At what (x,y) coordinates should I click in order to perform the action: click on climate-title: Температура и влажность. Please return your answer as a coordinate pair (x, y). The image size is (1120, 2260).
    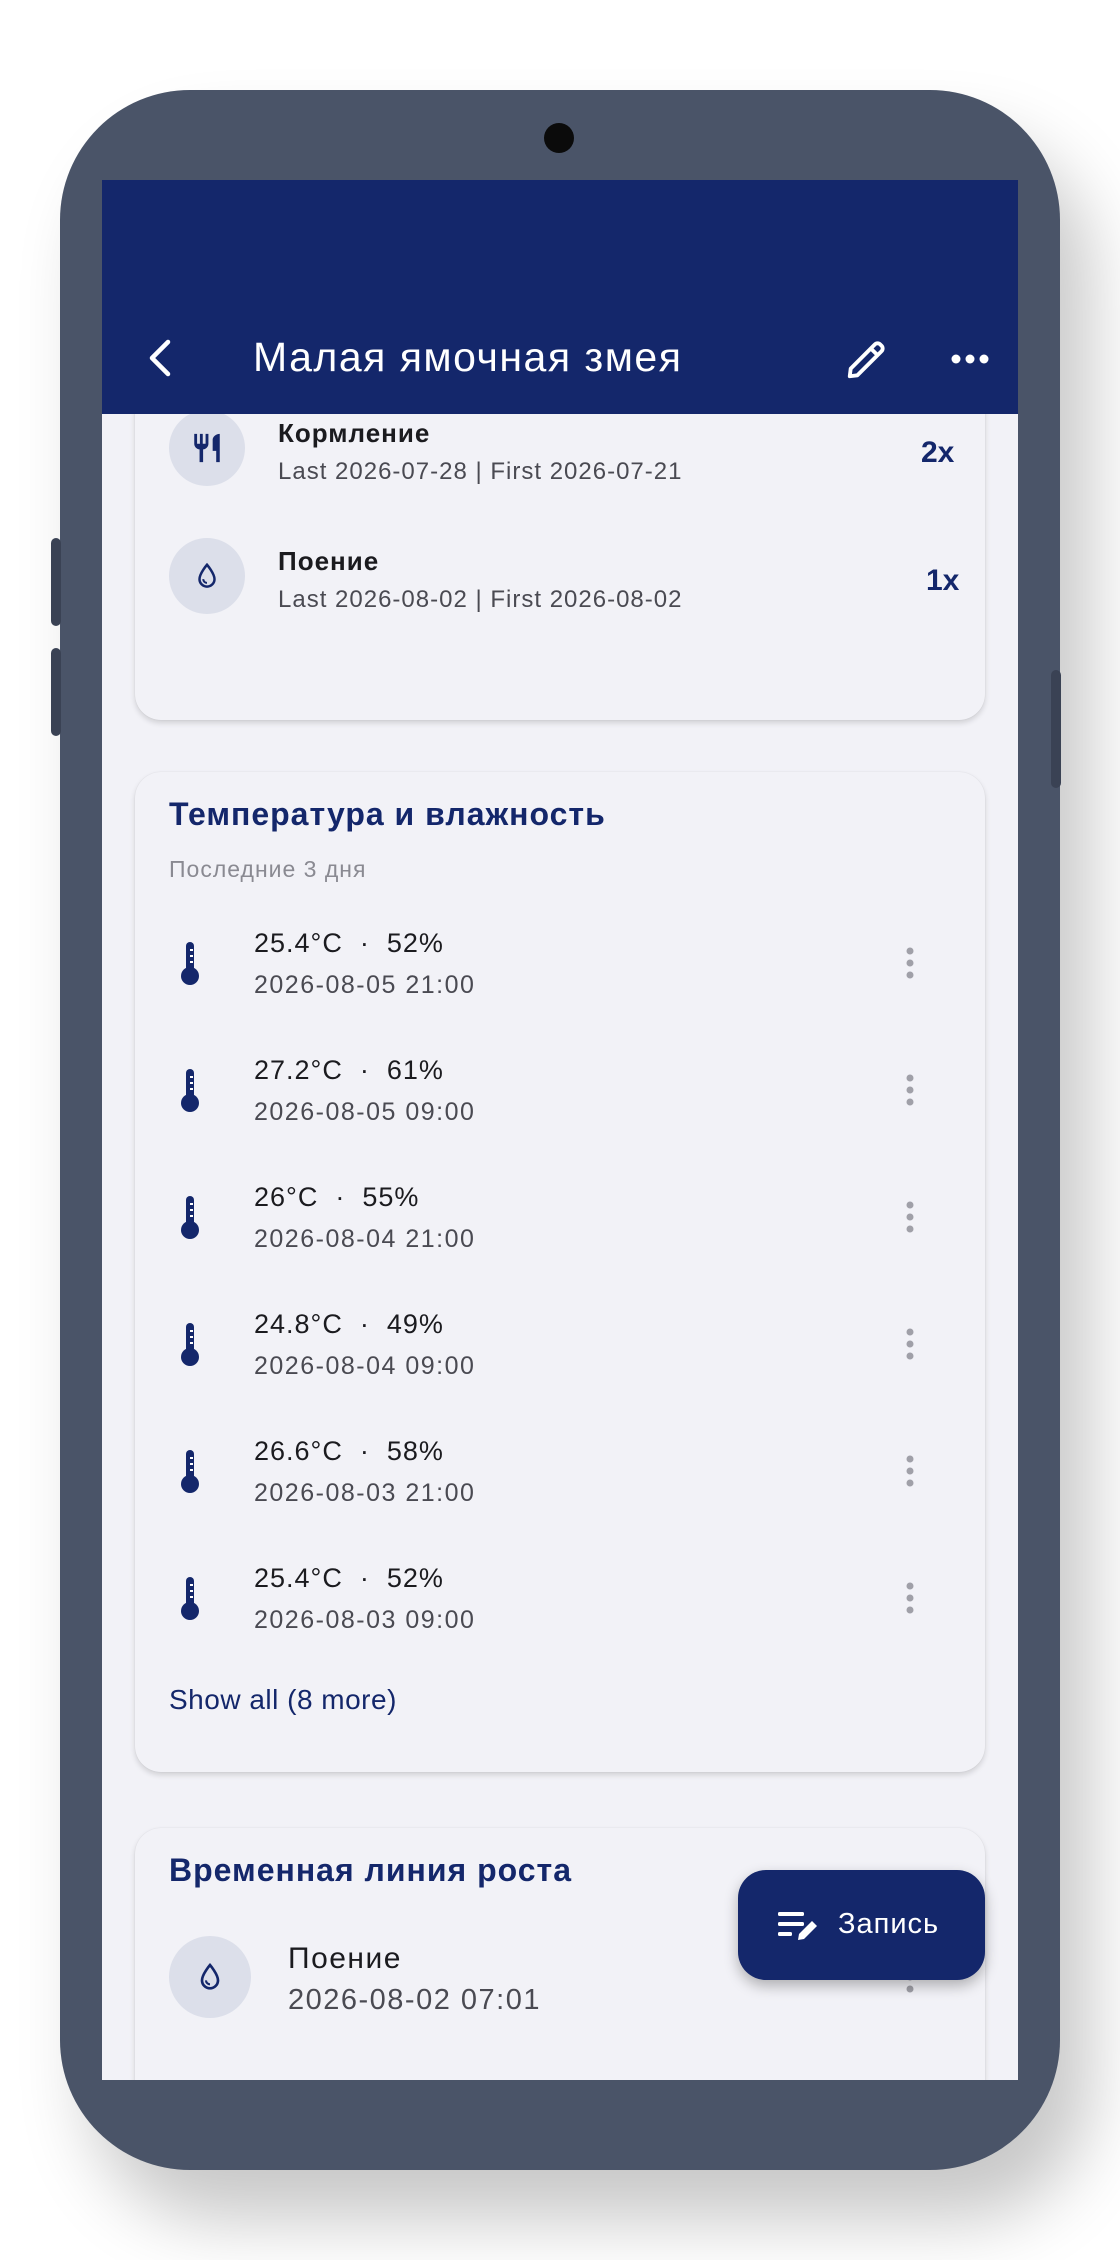
    Looking at the image, I should click on (387, 814).